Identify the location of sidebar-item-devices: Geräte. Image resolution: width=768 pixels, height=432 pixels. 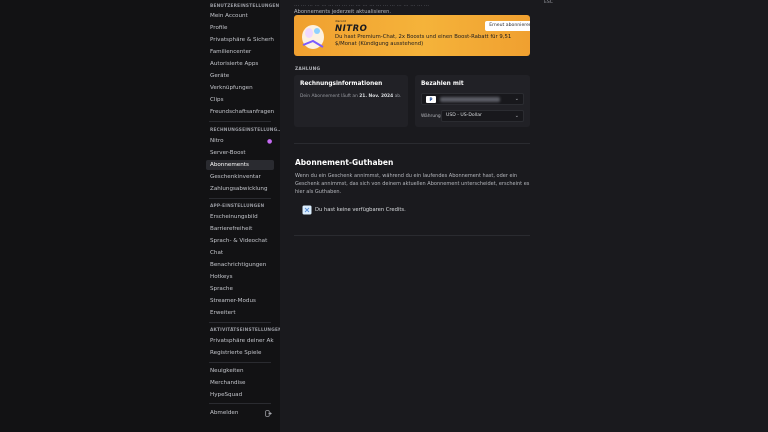
(240, 76).